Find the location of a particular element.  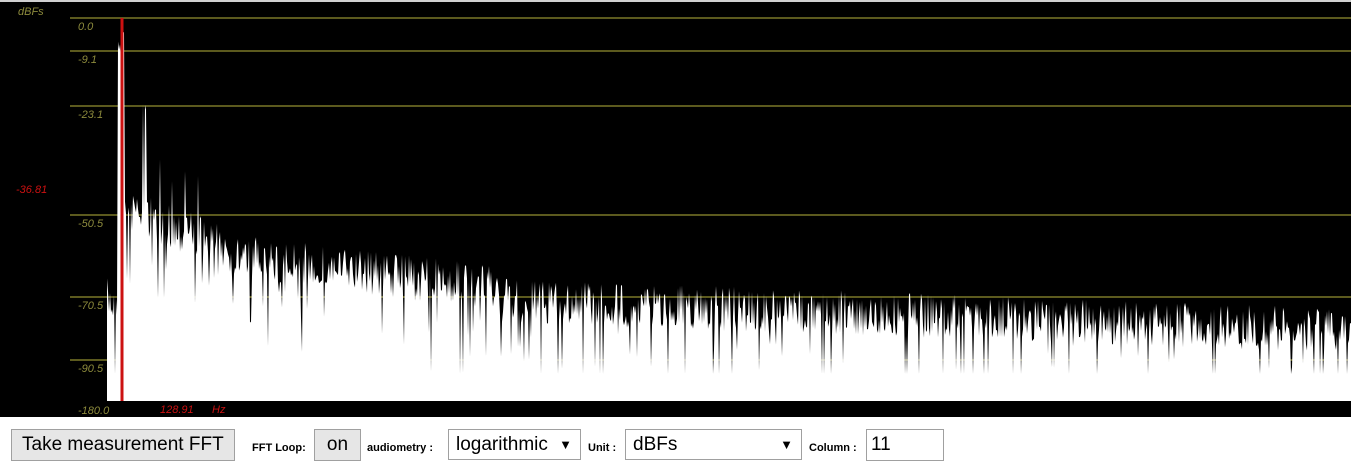

y-tick-label: -50.5 is located at coordinates (91, 224).